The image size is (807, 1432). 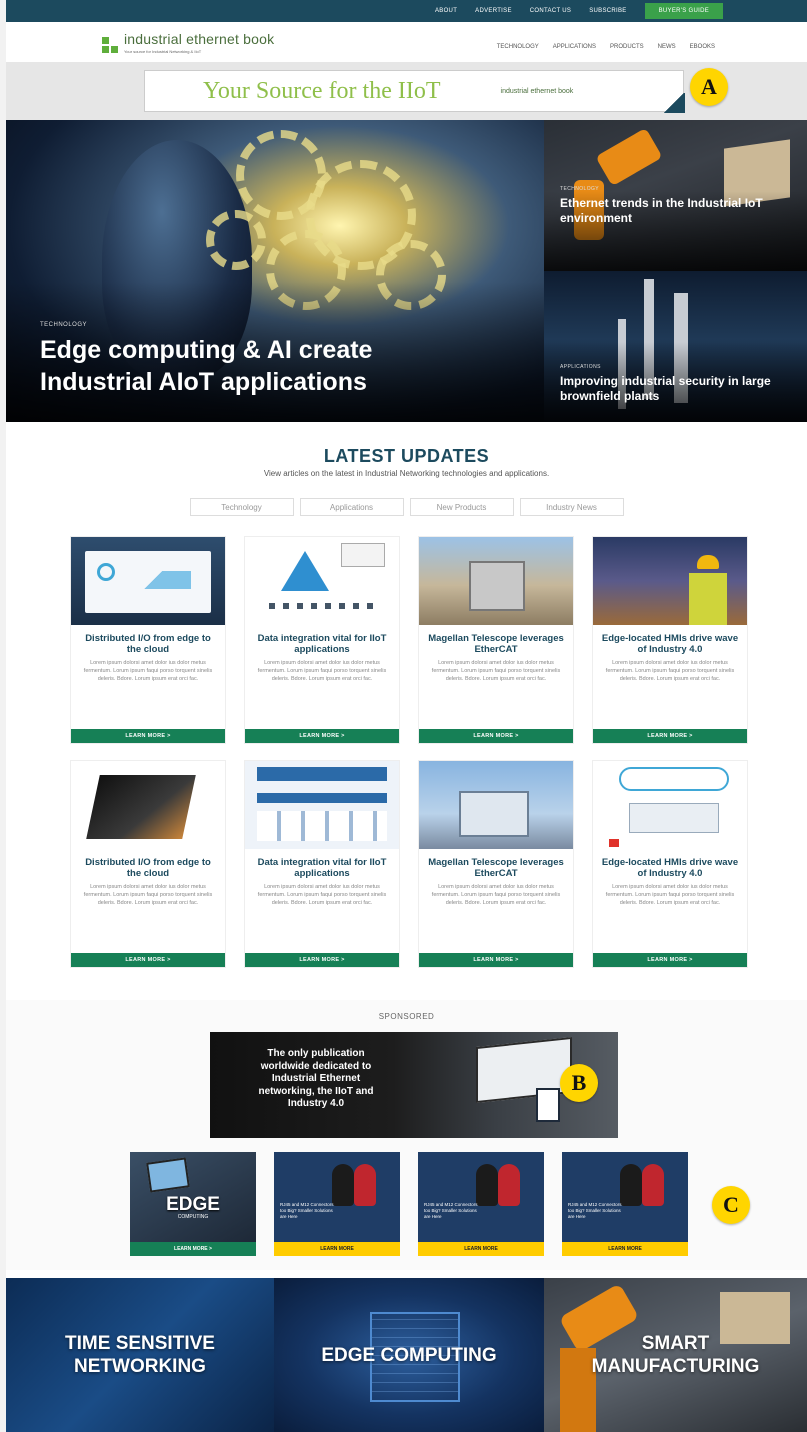 What do you see at coordinates (241, 507) in the screenshot?
I see `filter-technology: Technology` at bounding box center [241, 507].